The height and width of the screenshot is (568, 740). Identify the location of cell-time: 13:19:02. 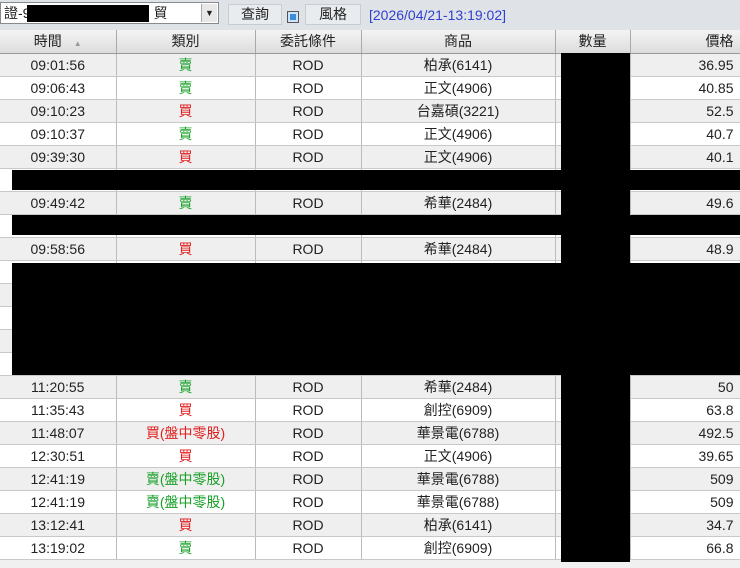
(58, 548).